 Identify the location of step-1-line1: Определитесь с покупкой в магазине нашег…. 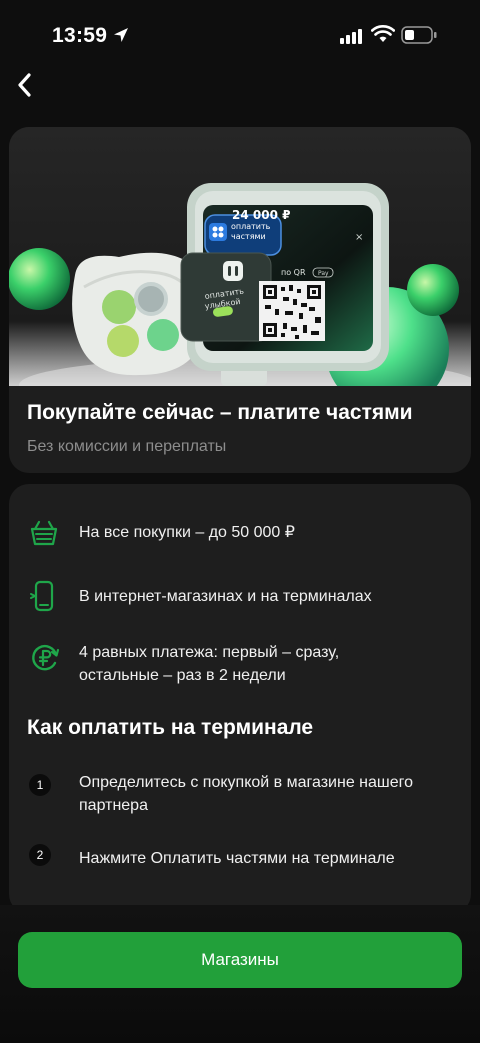
(246, 782).